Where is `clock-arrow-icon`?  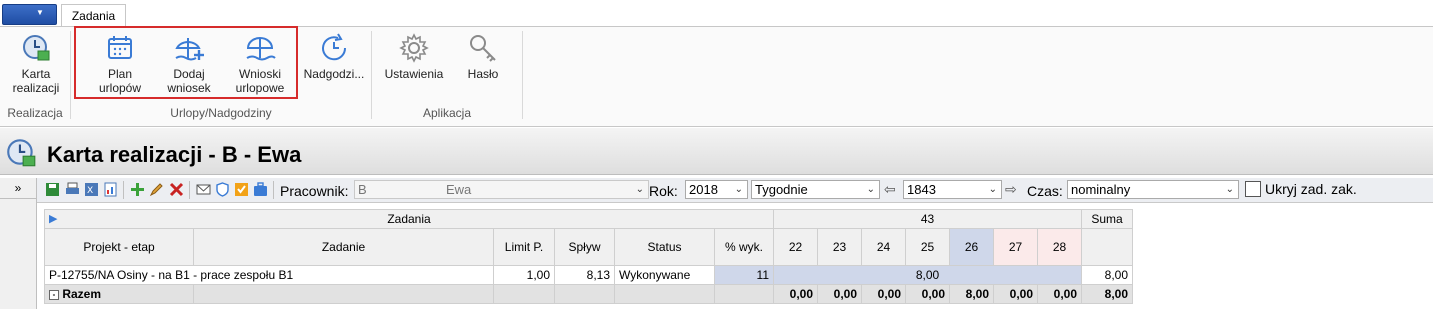
clock-arrow-icon is located at coordinates (334, 47).